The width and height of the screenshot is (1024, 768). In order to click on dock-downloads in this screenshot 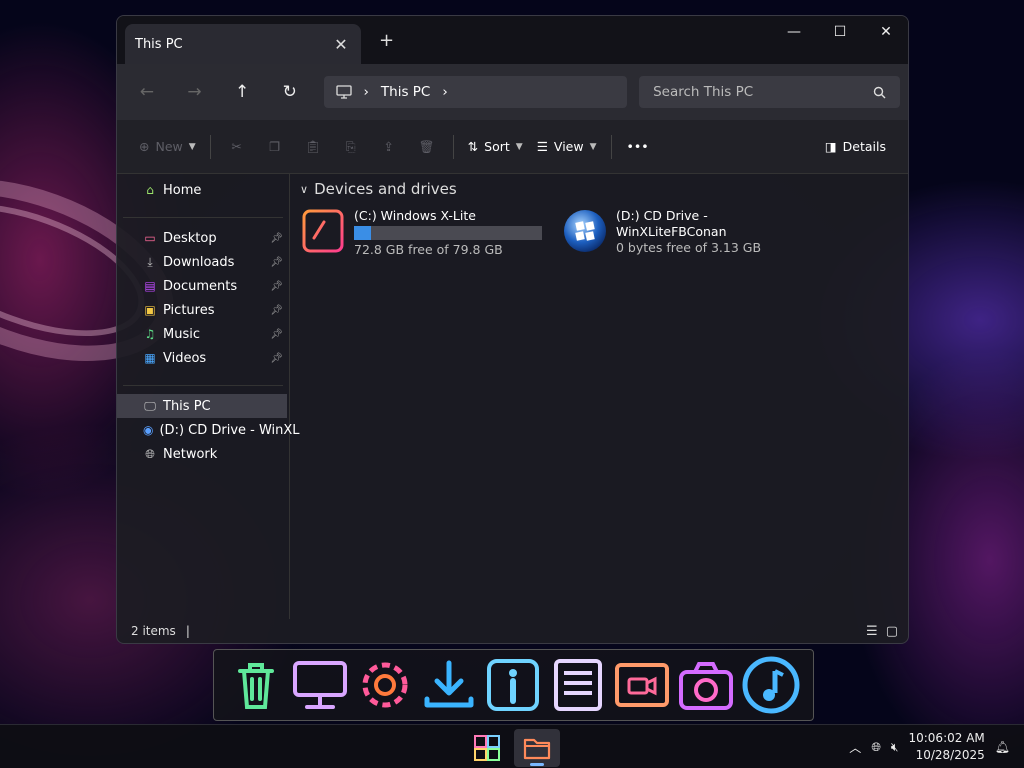, I will do `click(449, 685)`.